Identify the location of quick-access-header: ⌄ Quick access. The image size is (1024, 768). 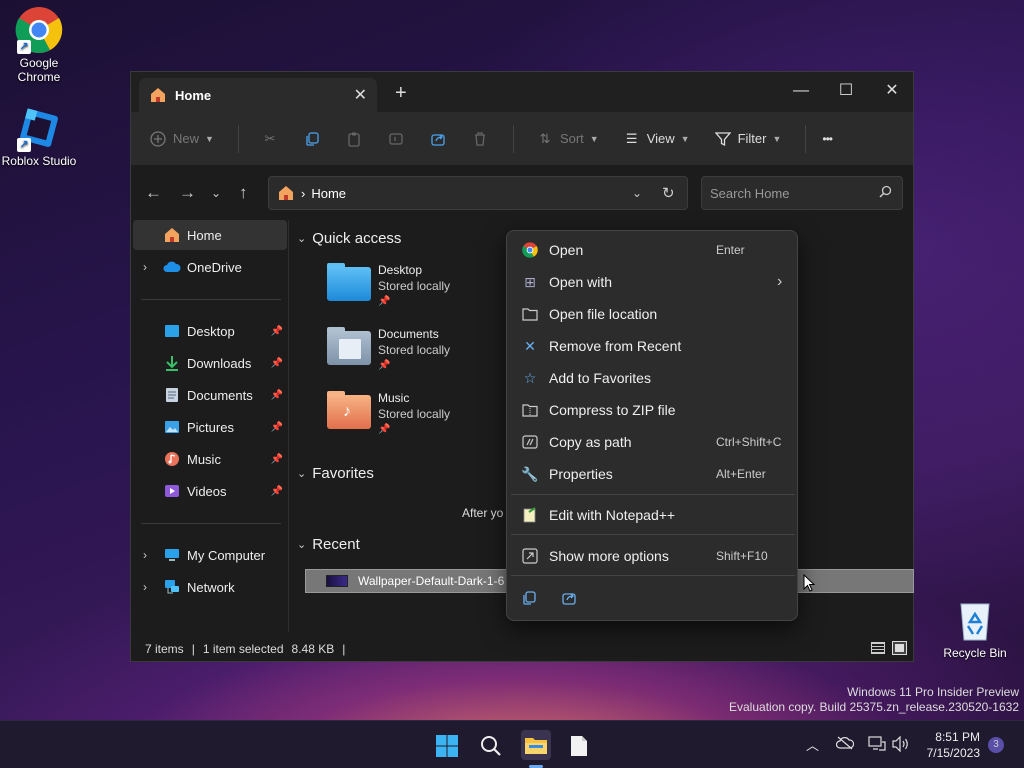
(349, 238).